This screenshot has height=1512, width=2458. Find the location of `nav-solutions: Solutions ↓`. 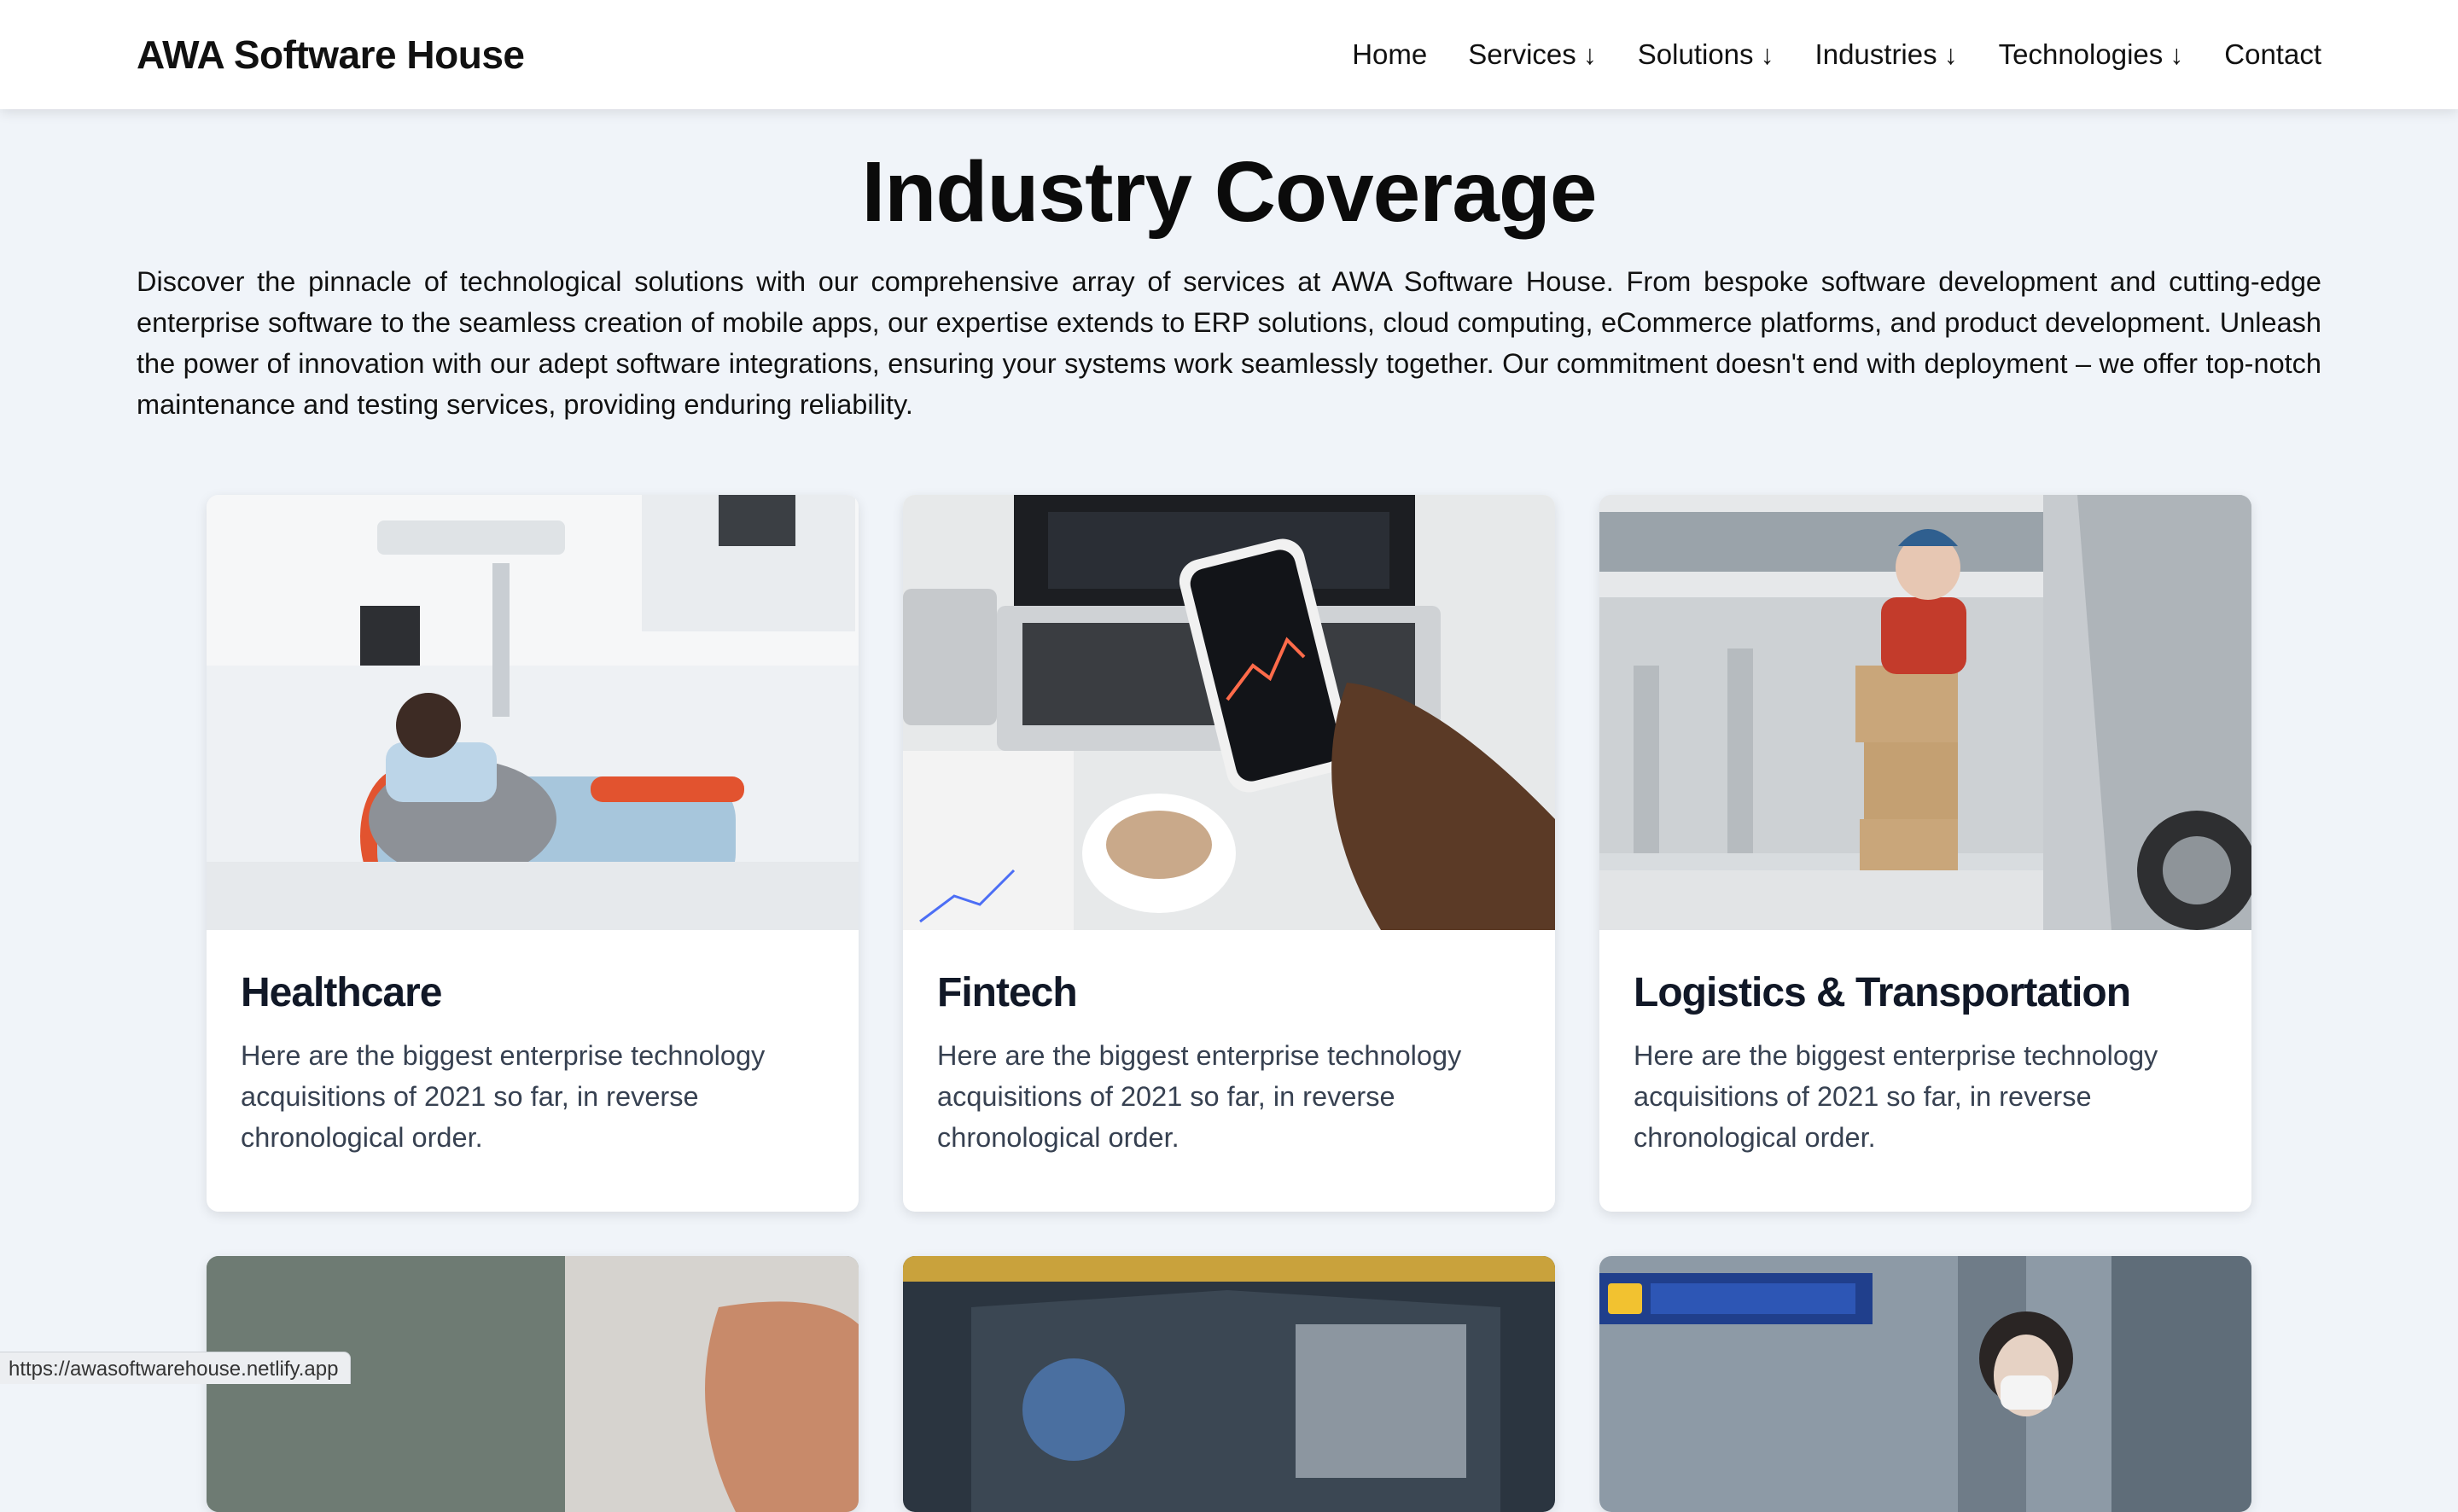

nav-solutions: Solutions ↓ is located at coordinates (1706, 54).